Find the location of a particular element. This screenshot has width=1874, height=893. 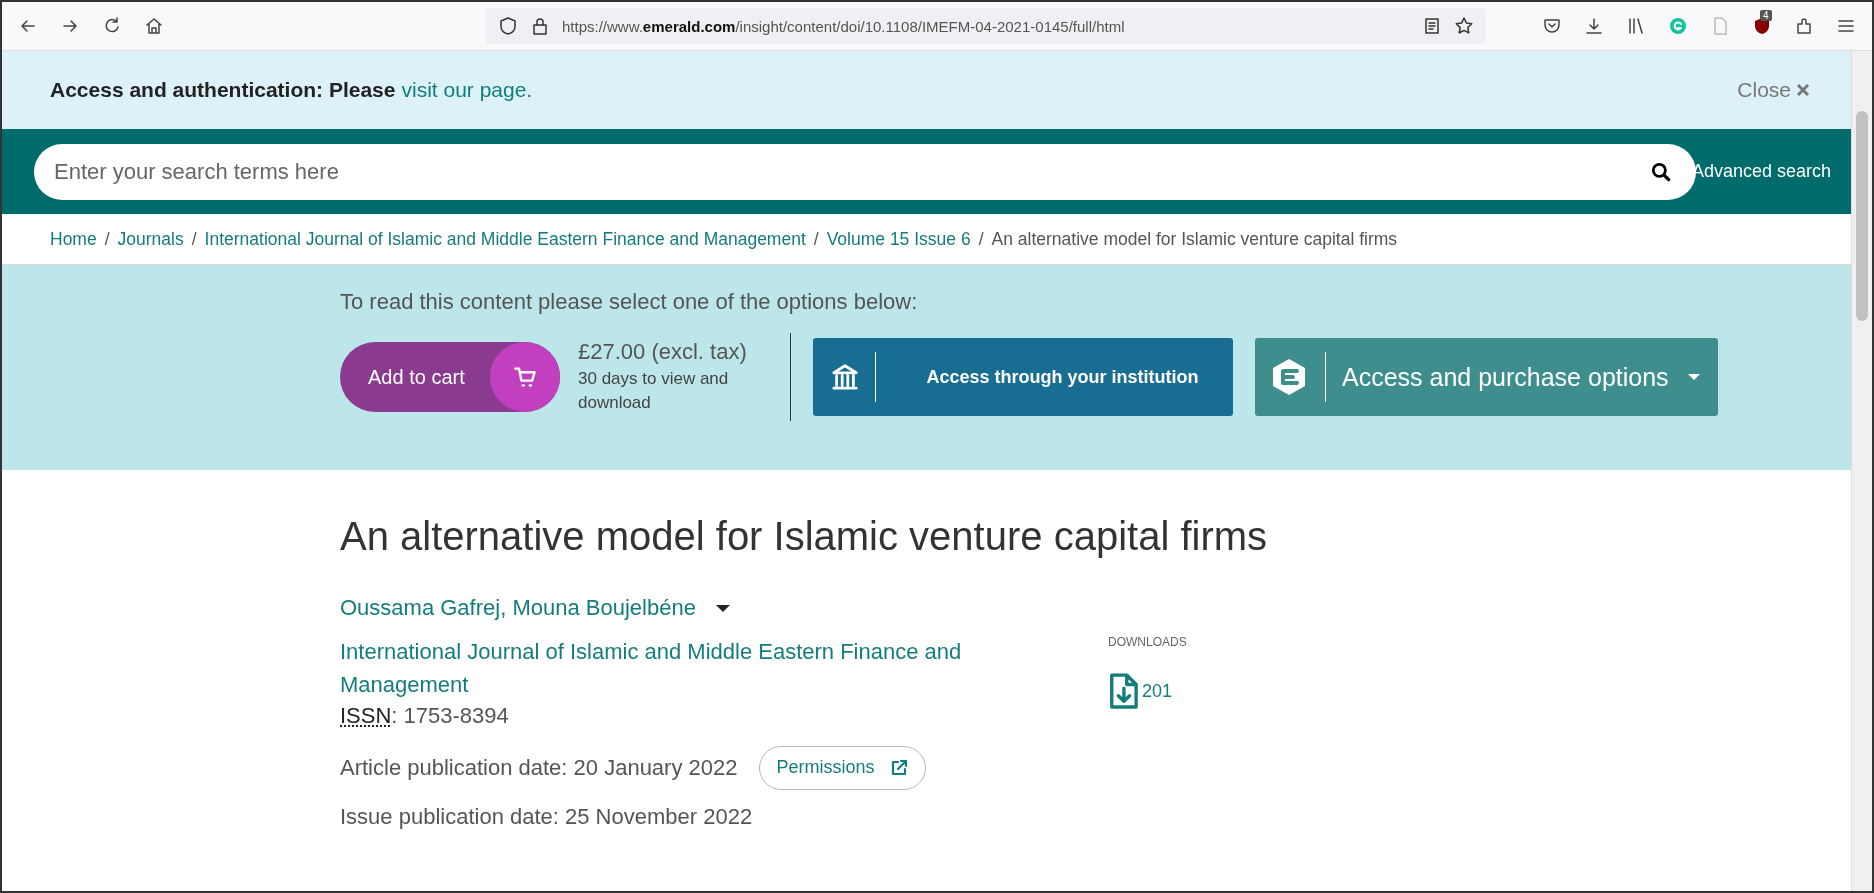

download-icon is located at coordinates (1594, 26).